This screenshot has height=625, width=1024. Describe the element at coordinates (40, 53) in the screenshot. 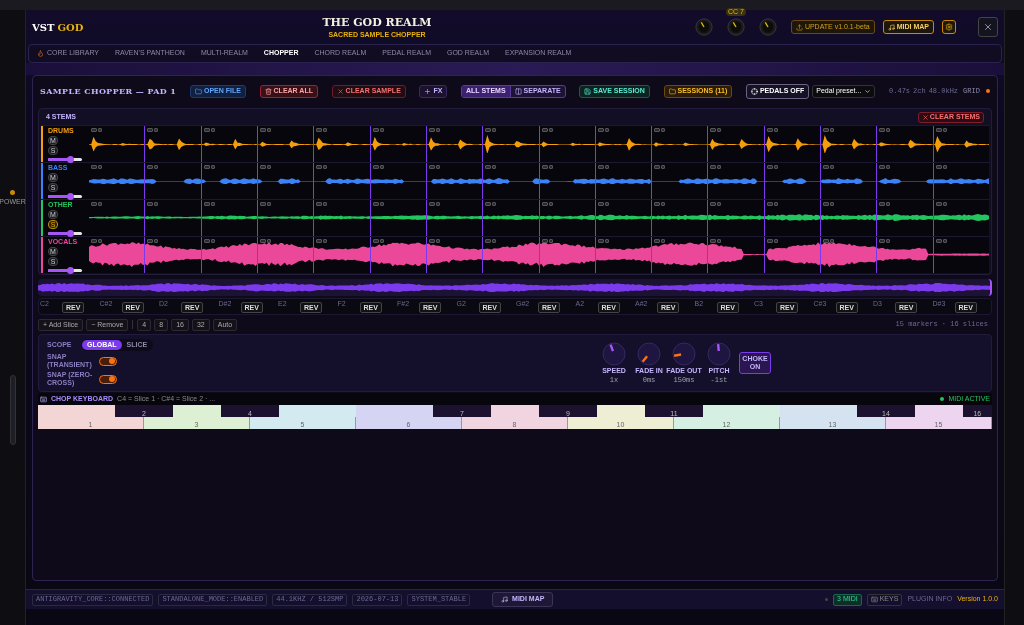

I see `flame-icon` at that location.